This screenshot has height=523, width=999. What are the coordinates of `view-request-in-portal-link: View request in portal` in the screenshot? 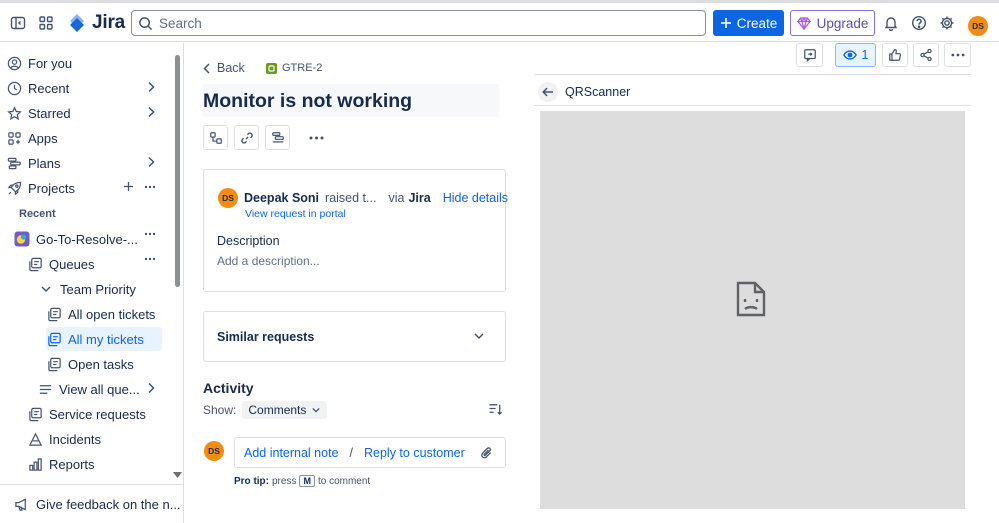 It's located at (295, 214).